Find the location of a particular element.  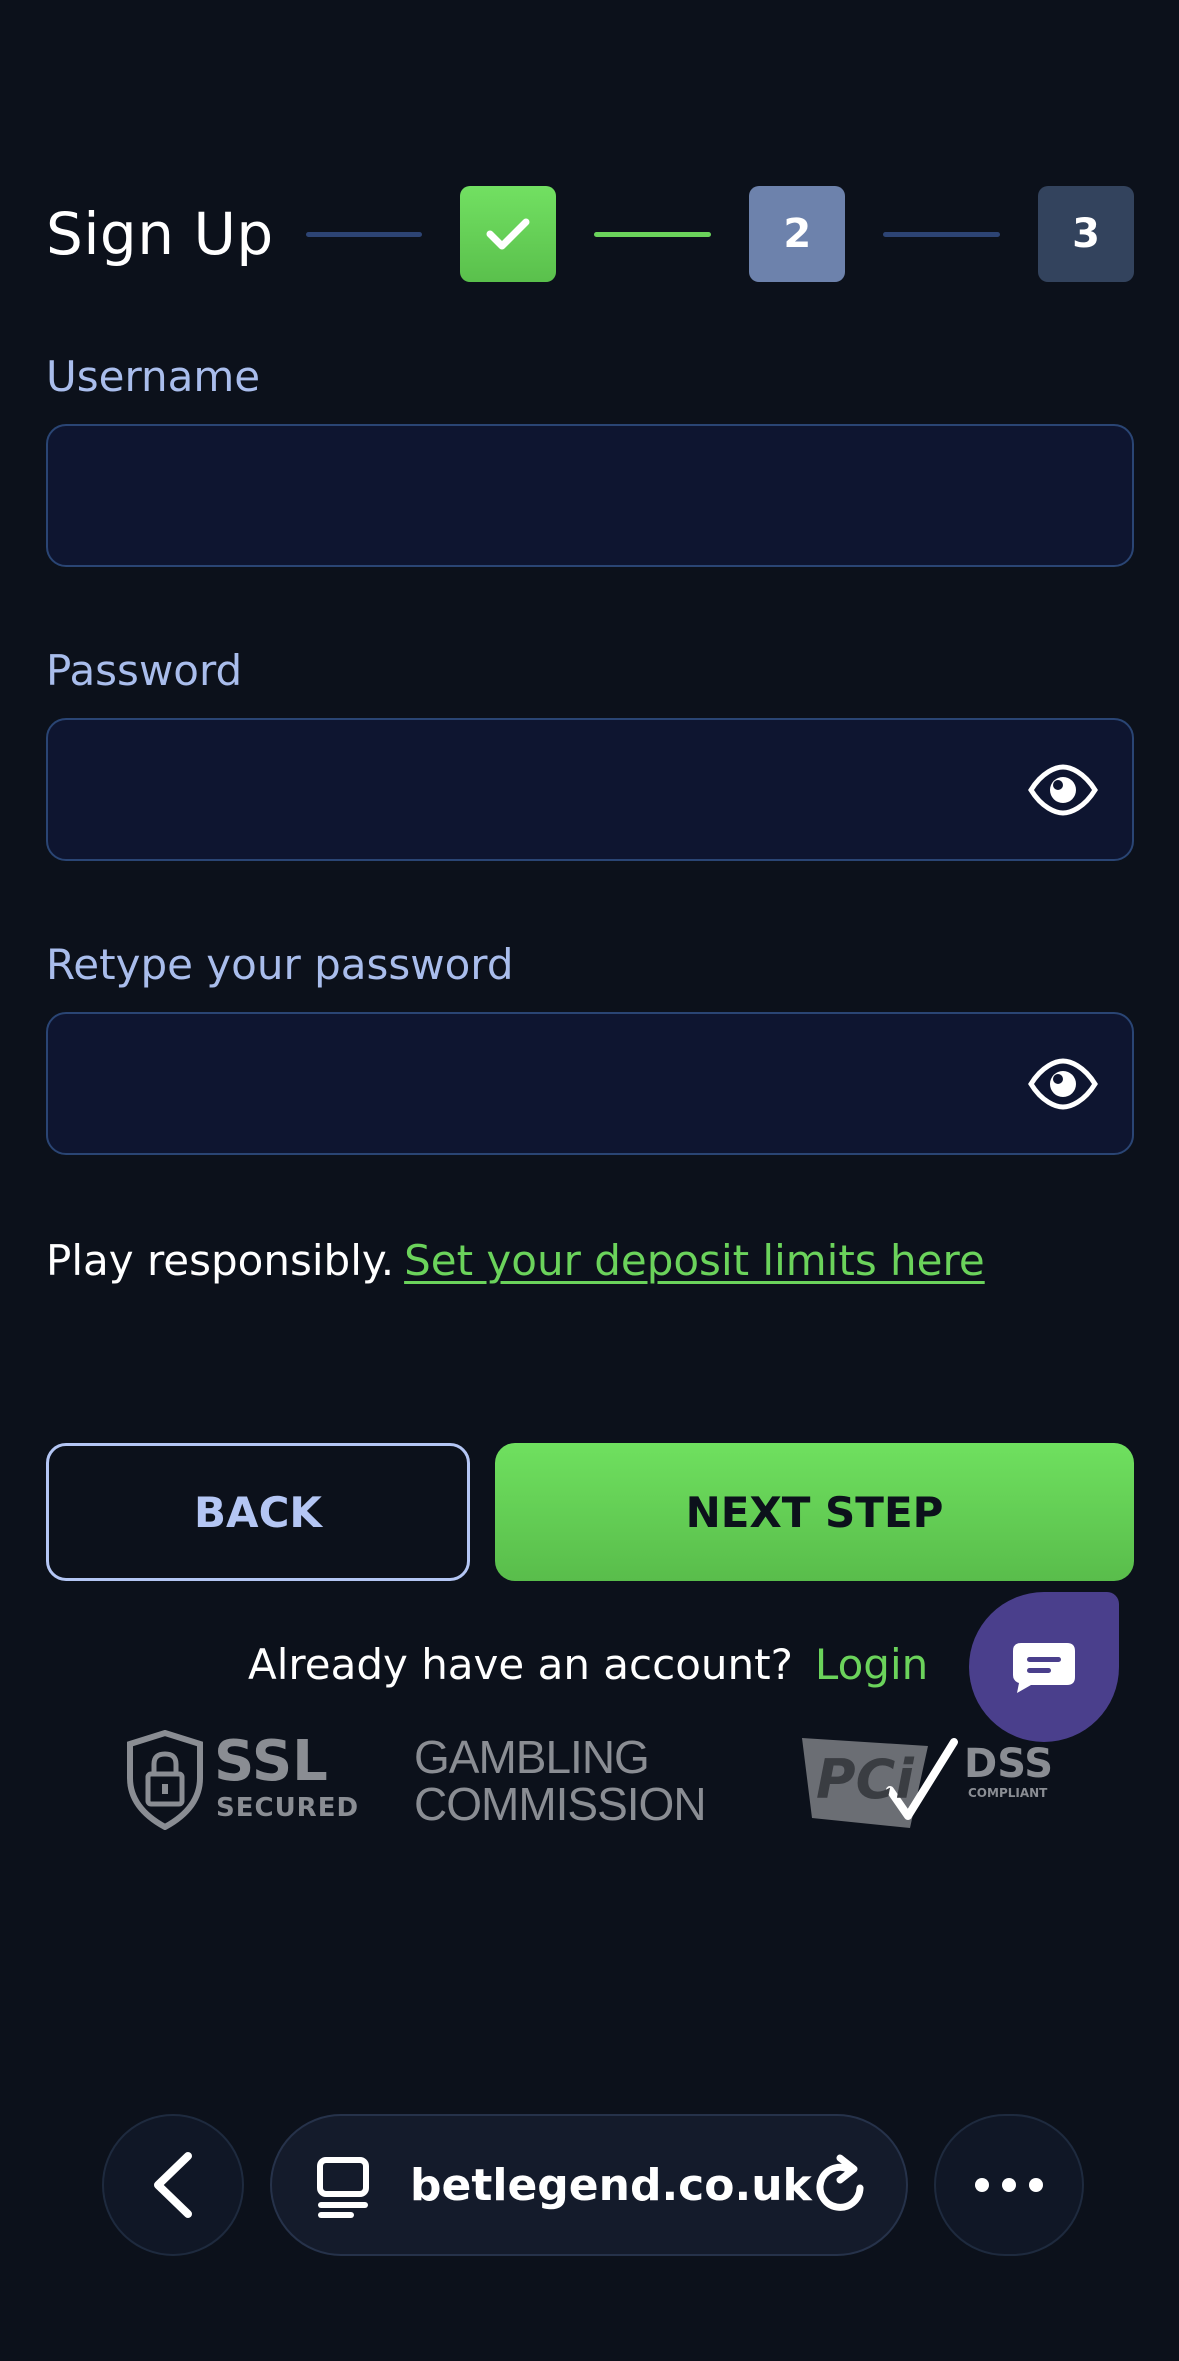

live-chat-button is located at coordinates (1044, 1667).